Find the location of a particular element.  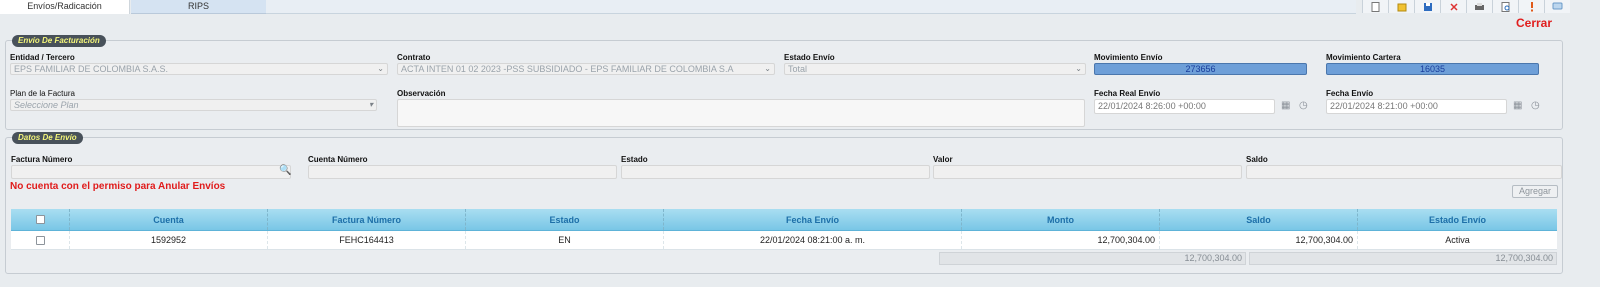

contrato-label: Contrato is located at coordinates (414, 57).